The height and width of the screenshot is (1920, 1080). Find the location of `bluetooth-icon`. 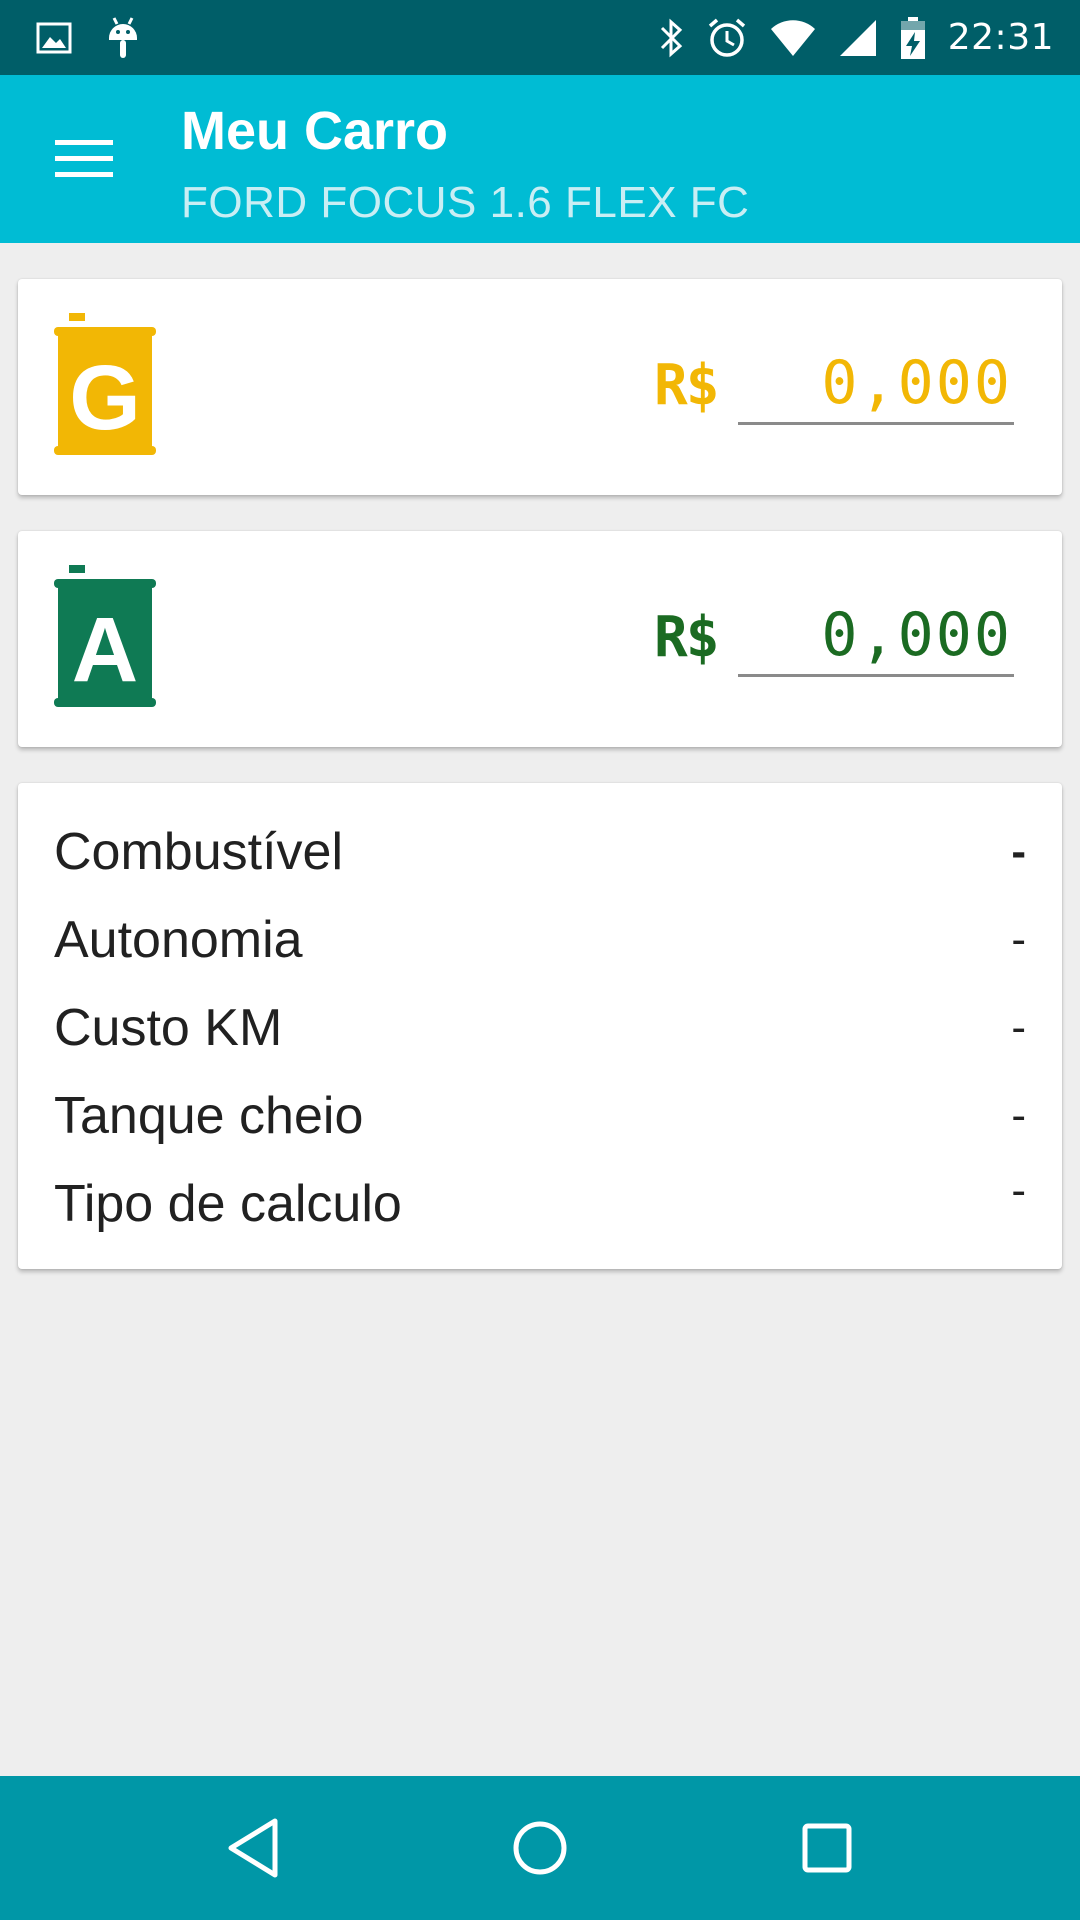

bluetooth-icon is located at coordinates (671, 38).